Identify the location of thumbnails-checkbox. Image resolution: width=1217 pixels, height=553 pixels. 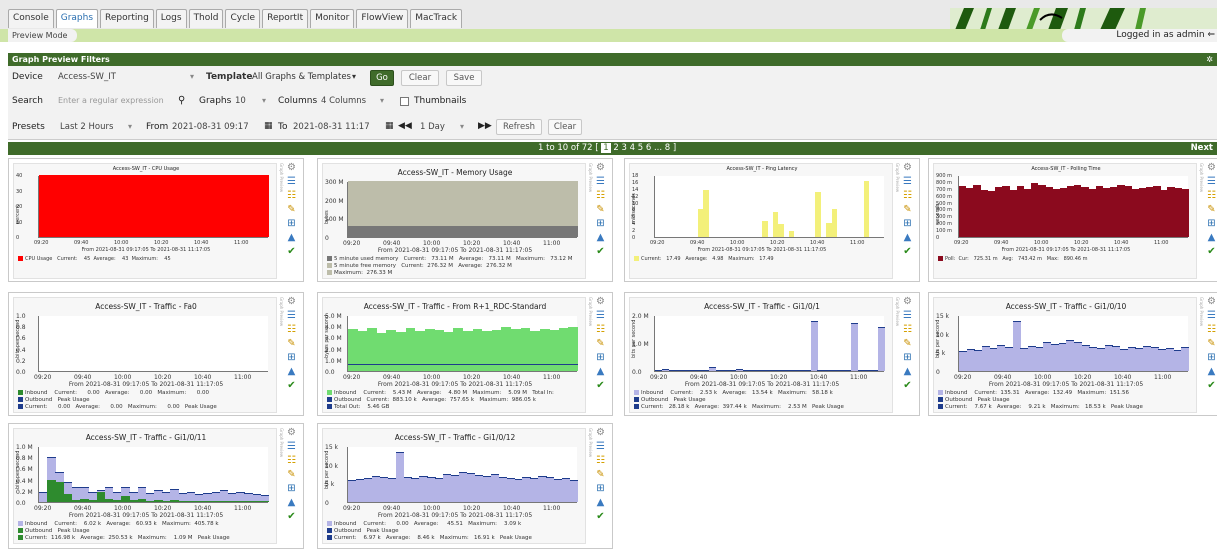
(404, 101).